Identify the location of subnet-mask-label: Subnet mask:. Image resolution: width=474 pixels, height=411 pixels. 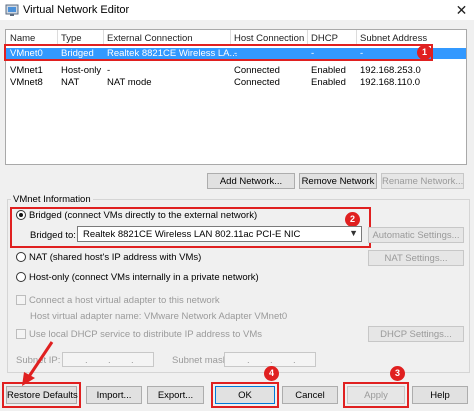
(201, 360).